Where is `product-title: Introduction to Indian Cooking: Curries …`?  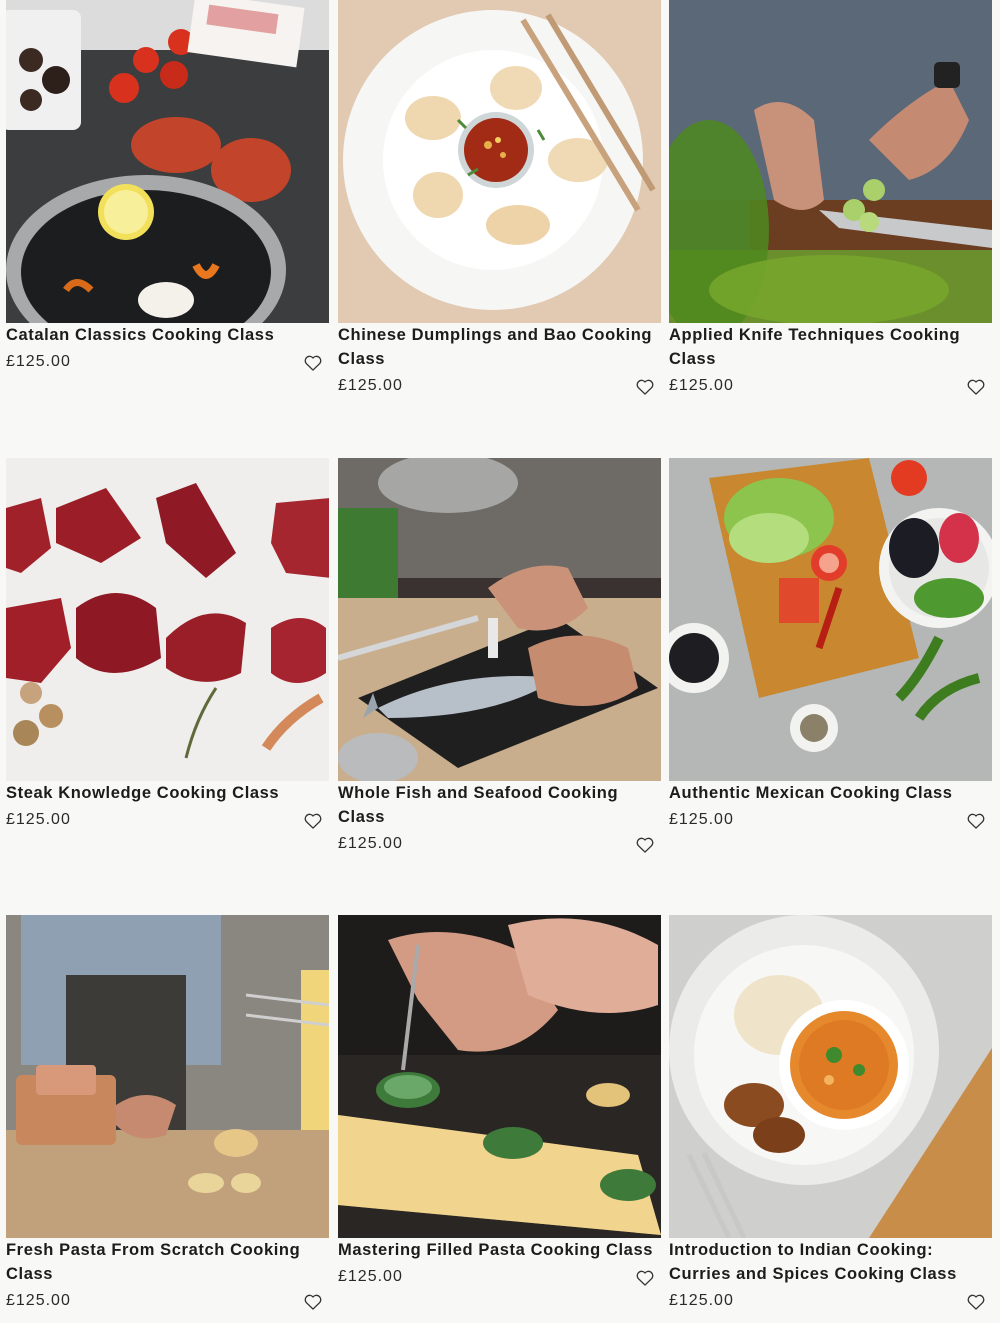
product-title: Introduction to Indian Cooking: Curries … is located at coordinates (830, 1262).